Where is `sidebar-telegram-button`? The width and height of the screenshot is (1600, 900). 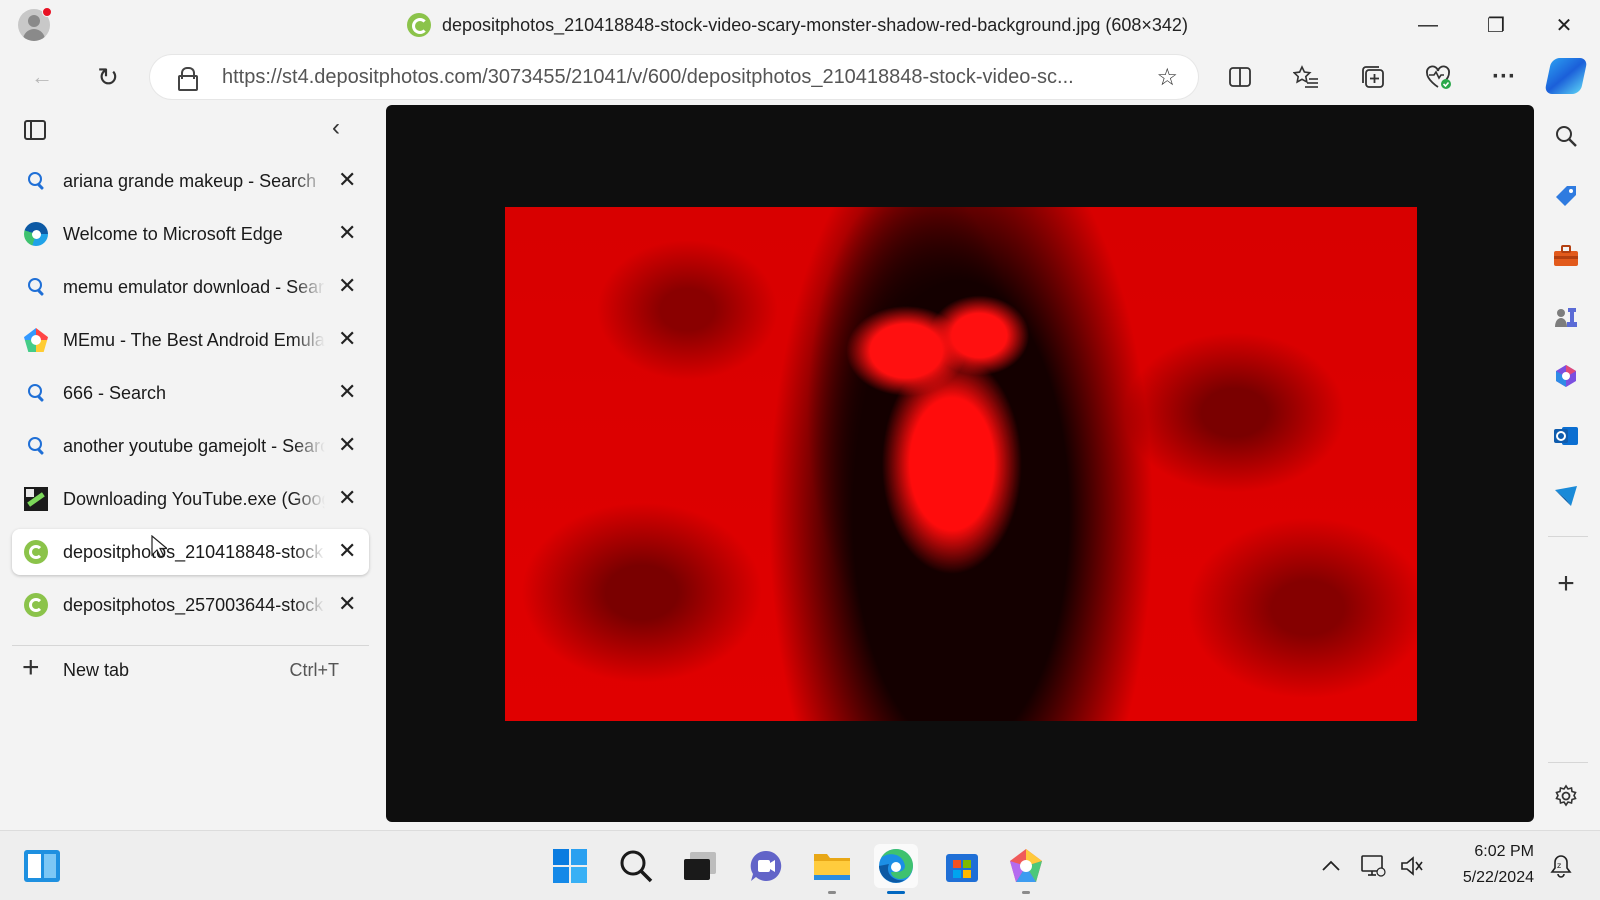
sidebar-telegram-button is located at coordinates (1566, 496).